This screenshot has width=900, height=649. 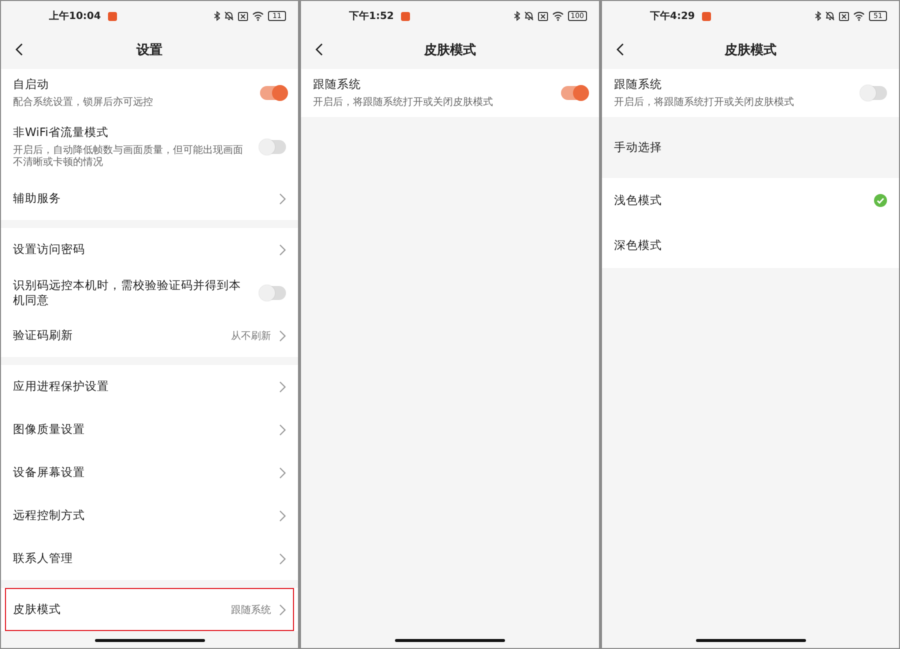 I want to click on setting-description: 配合系统设置，锁屏后亦可远控, so click(x=83, y=103).